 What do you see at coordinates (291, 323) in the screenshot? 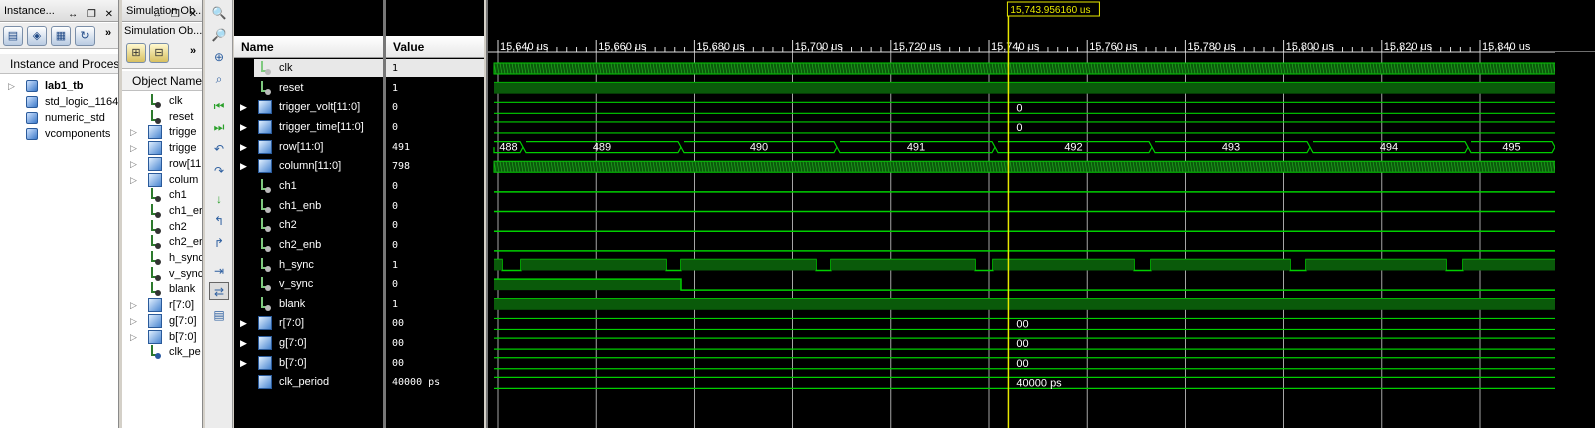
I see `signal-name: r[7:0]` at bounding box center [291, 323].